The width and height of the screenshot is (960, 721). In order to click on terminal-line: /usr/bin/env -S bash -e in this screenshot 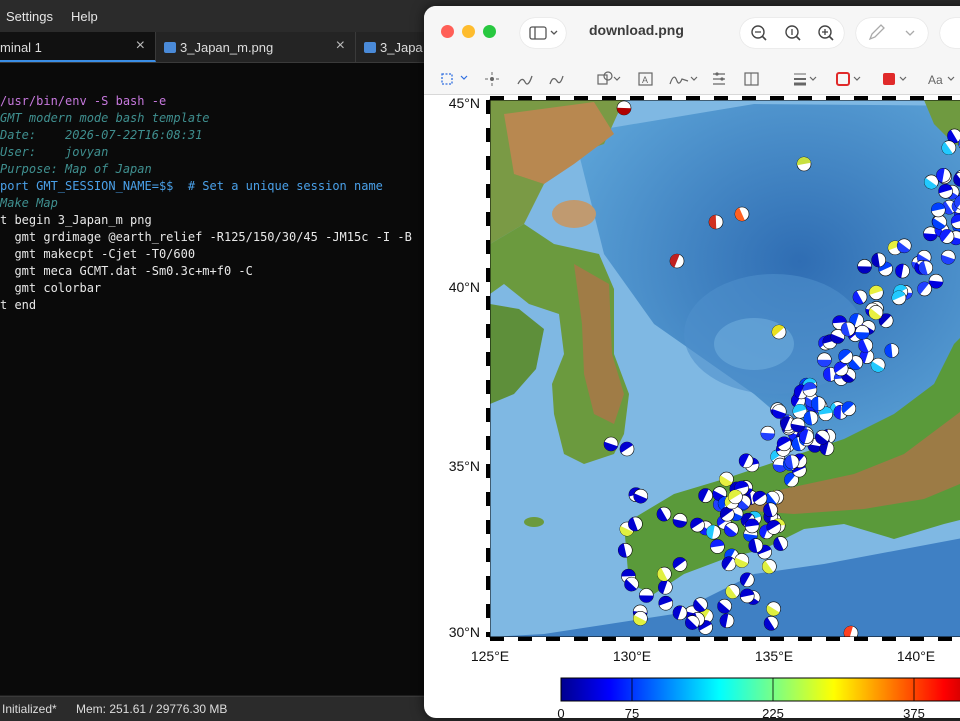, I will do `click(83, 101)`.